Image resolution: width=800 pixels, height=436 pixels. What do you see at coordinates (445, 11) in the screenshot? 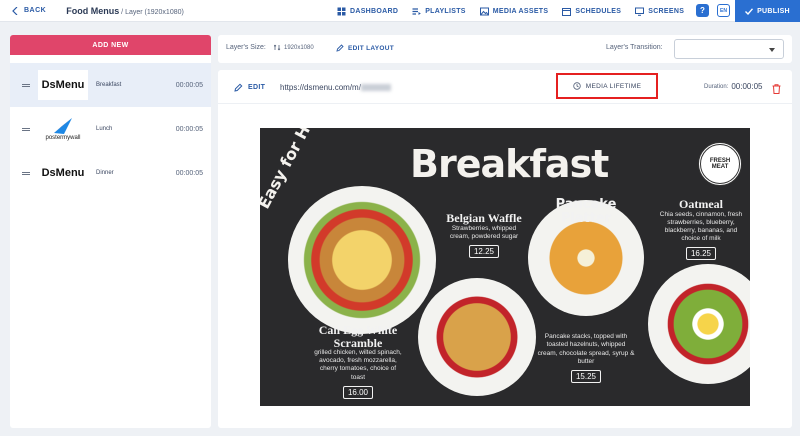
I see `nav-playlists-label: PLAYLISTS` at bounding box center [445, 11].